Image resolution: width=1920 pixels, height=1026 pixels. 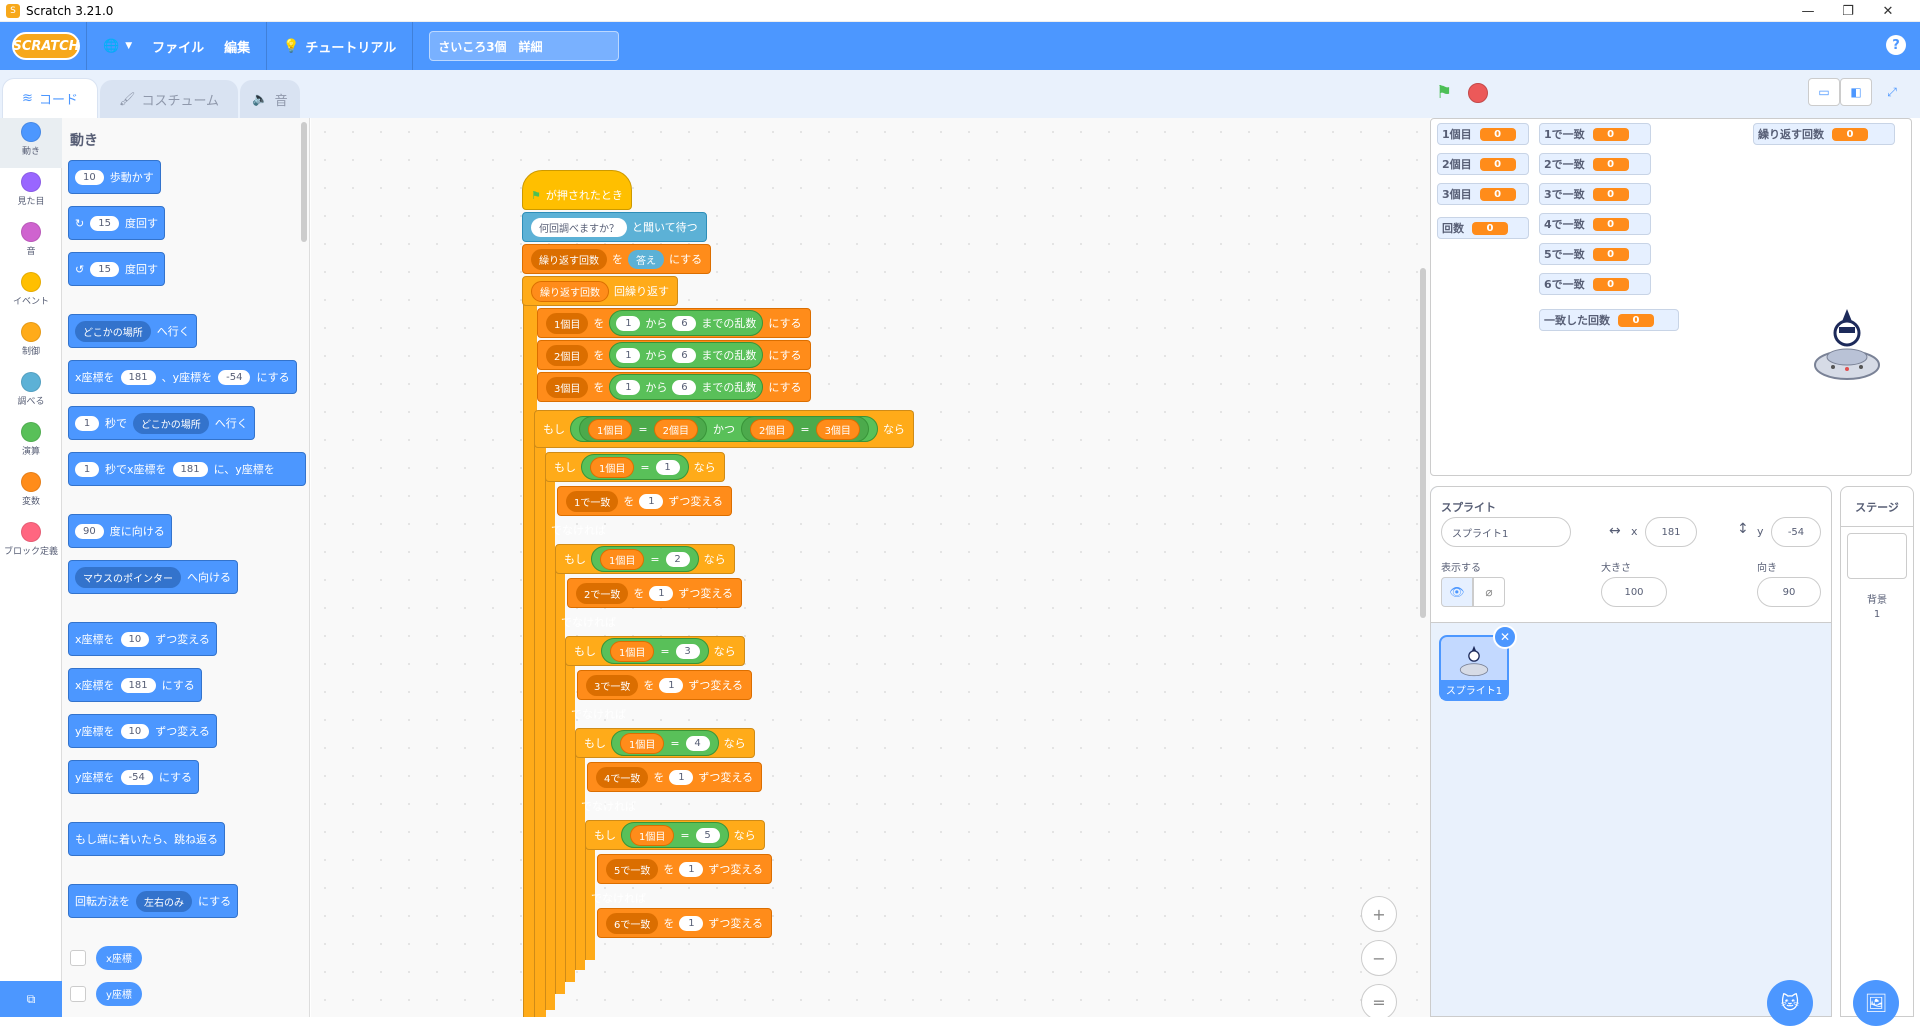 What do you see at coordinates (772, 429) in the screenshot?
I see `variable-reporter: 2個目` at bounding box center [772, 429].